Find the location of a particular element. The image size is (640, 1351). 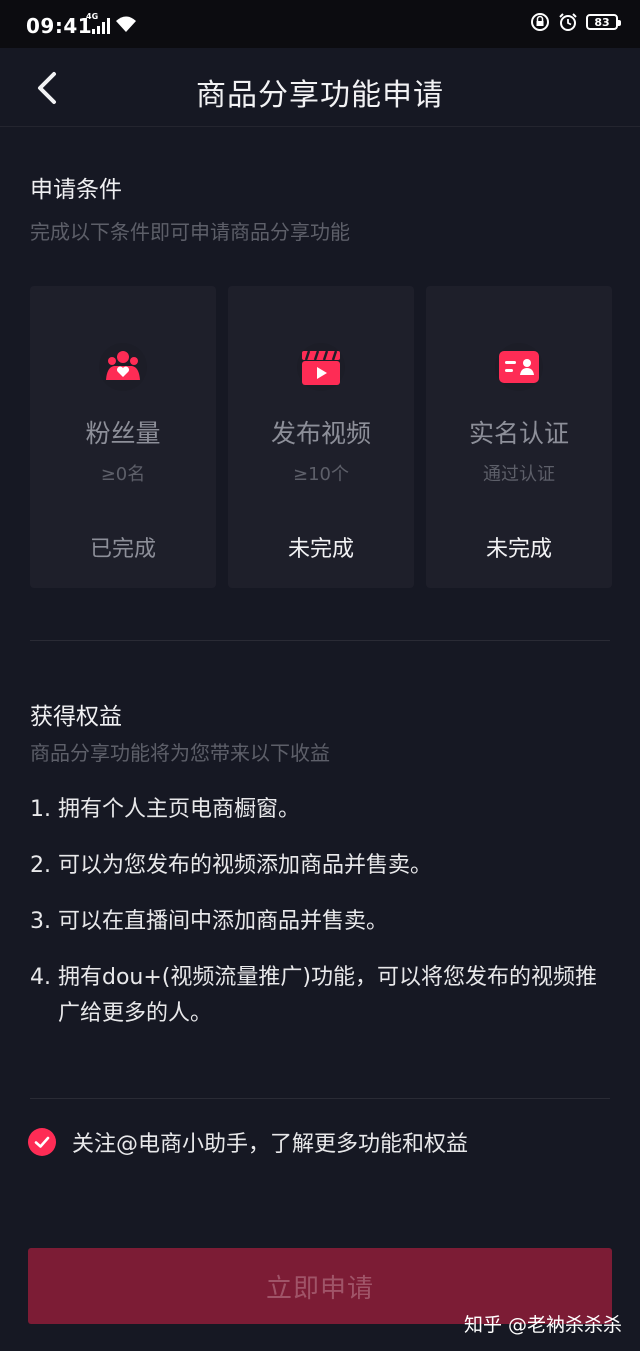

list-item: 2. 可以为您发布的视频添加商品并售卖。 is located at coordinates (317, 866).